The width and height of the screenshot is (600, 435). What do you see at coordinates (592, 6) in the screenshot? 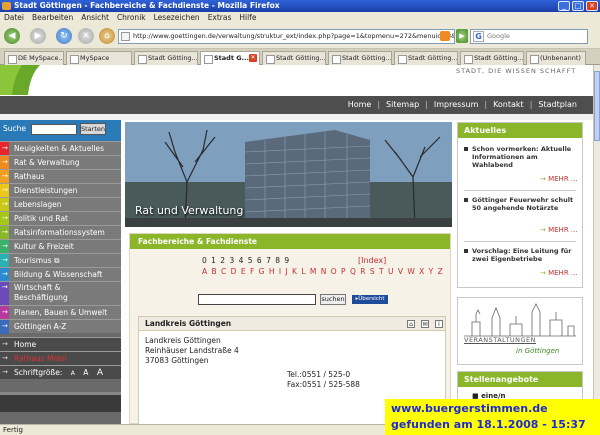
I see `close-window-button: ✕` at bounding box center [592, 6].